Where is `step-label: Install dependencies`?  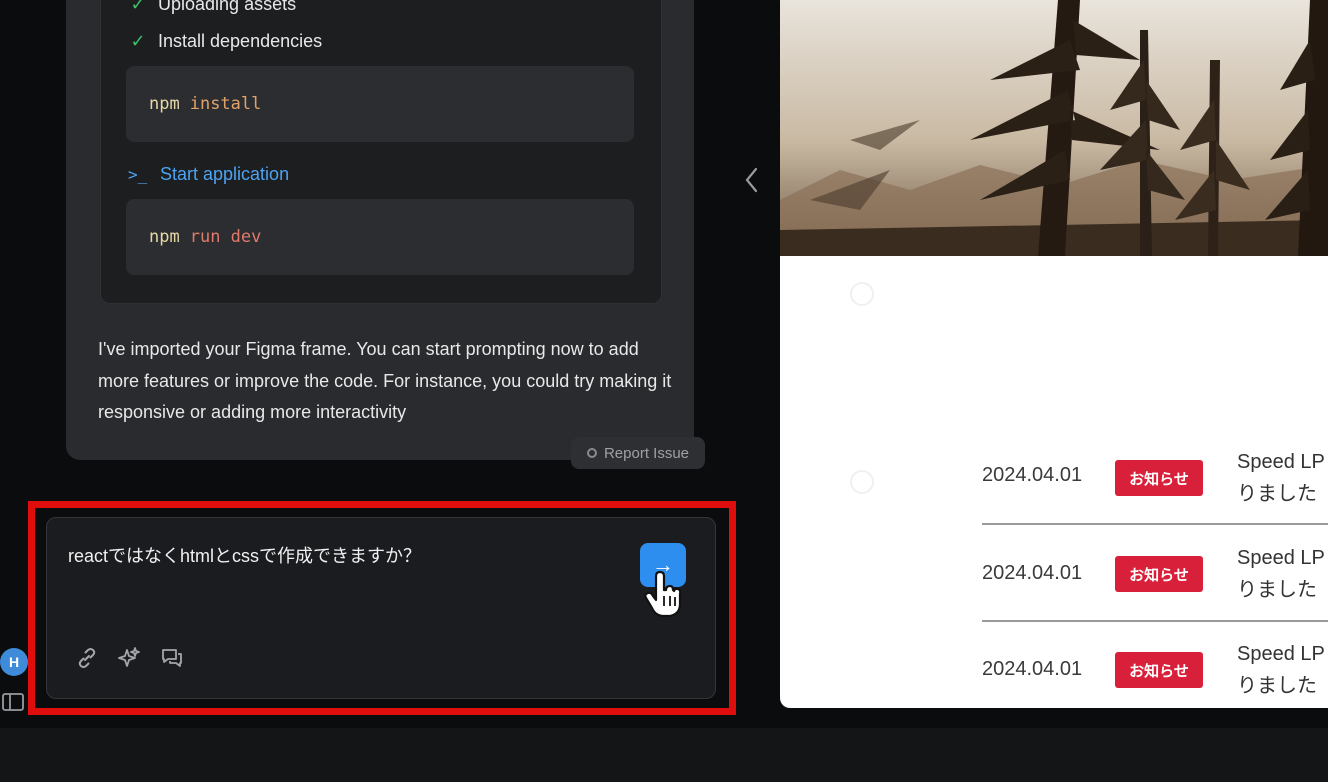
step-label: Install dependencies is located at coordinates (240, 41).